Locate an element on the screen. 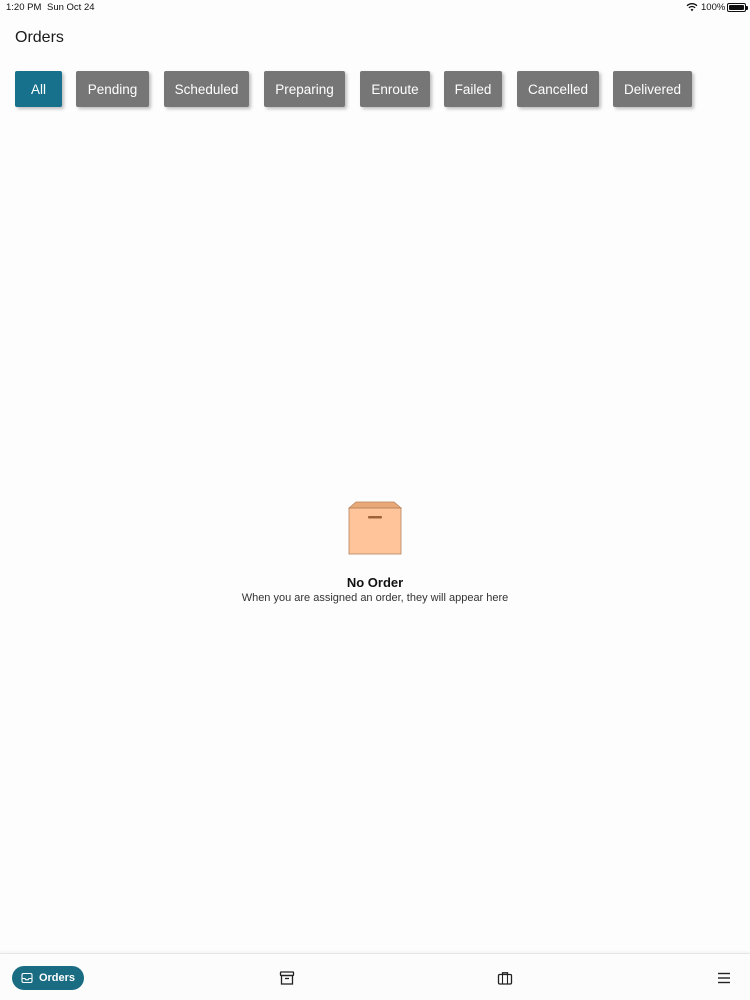  filter-delivered-button: Delivered is located at coordinates (652, 89).